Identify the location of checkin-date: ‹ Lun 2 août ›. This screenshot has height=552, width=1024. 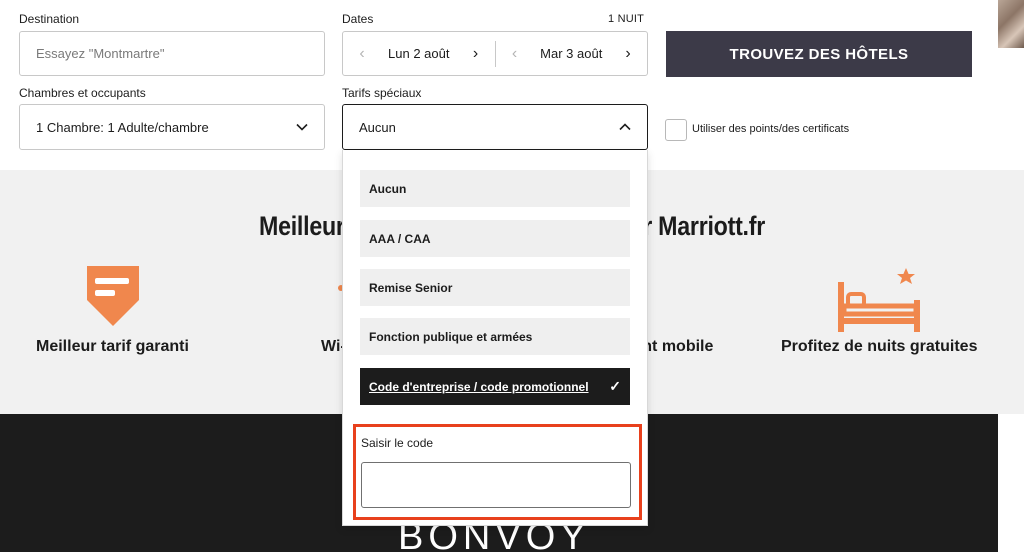
(419, 53).